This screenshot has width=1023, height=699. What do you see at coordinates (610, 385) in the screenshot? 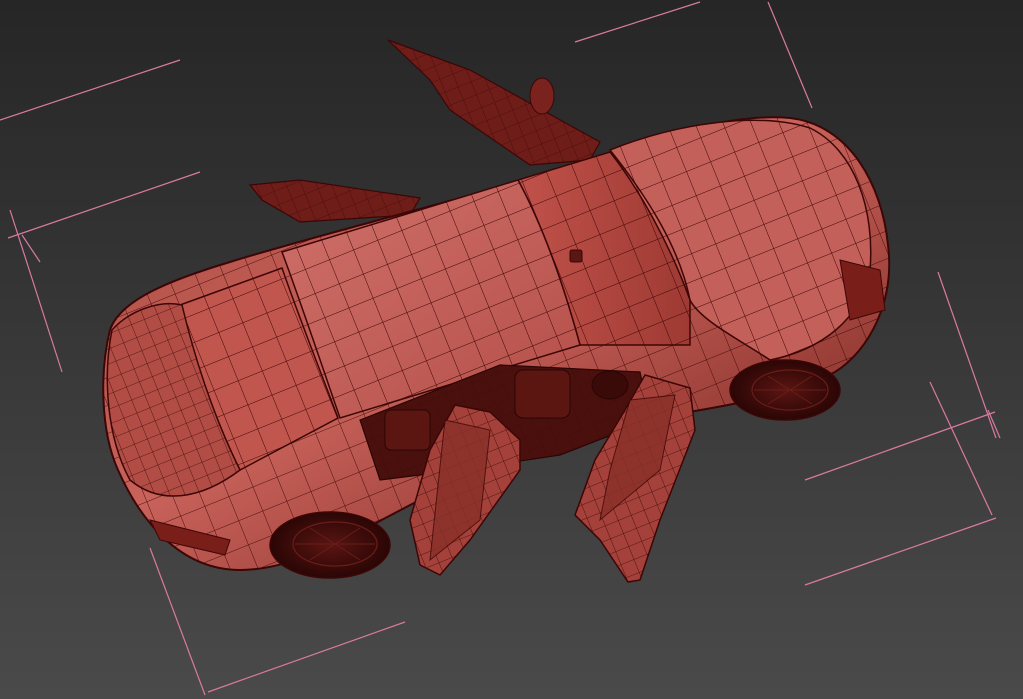
I see `steering-wheel-icon` at bounding box center [610, 385].